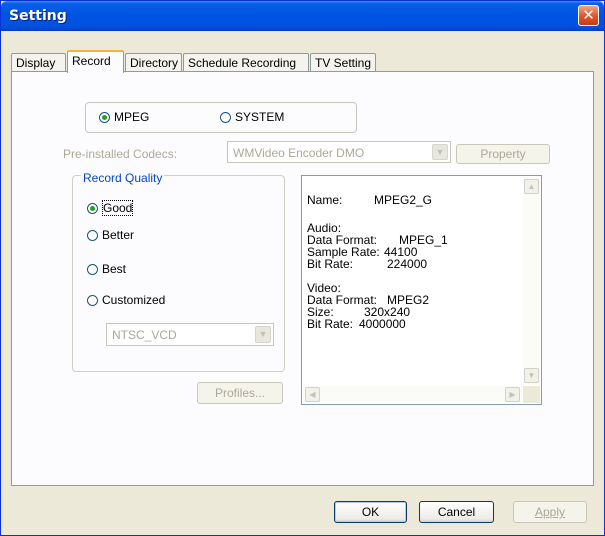 The width and height of the screenshot is (605, 536). What do you see at coordinates (144, 335) in the screenshot?
I see `preset-value: NTSC_VCD` at bounding box center [144, 335].